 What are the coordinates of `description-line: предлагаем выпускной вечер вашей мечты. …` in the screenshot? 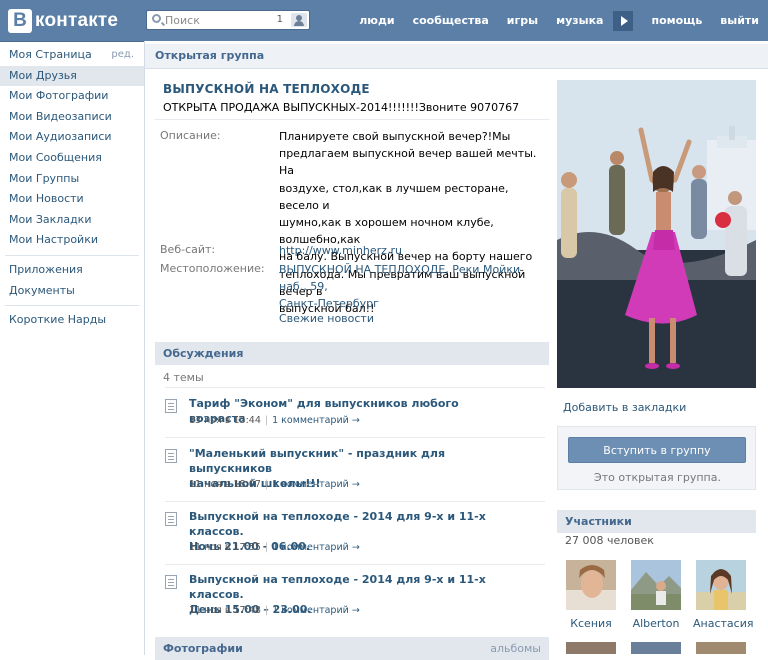 It's located at (408, 162).